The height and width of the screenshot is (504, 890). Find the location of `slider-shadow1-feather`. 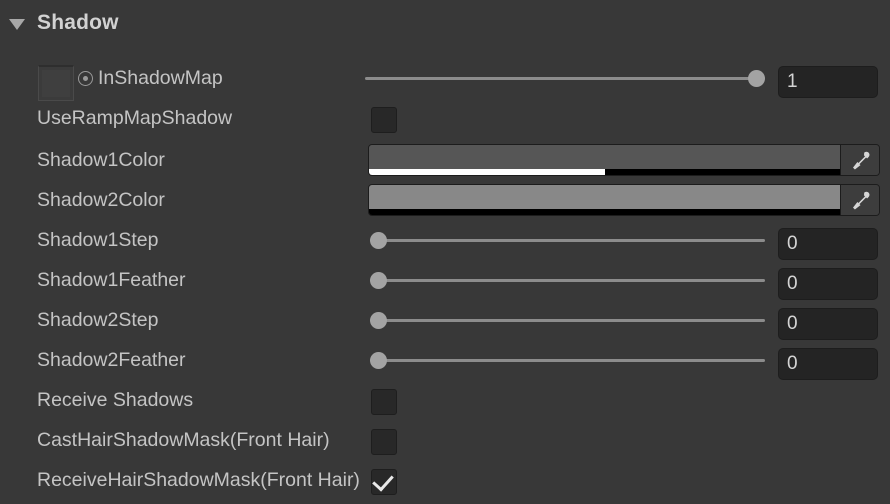

slider-shadow1-feather is located at coordinates (567, 280).